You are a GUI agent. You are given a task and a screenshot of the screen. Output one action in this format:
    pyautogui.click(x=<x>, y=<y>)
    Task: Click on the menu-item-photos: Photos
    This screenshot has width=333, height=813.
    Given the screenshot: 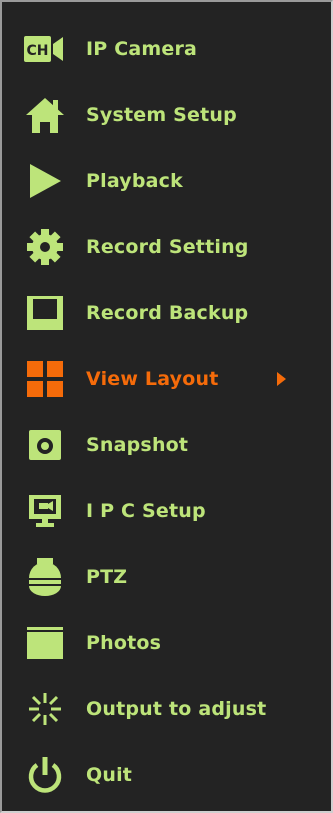 What is the action you would take?
    pyautogui.click(x=166, y=643)
    